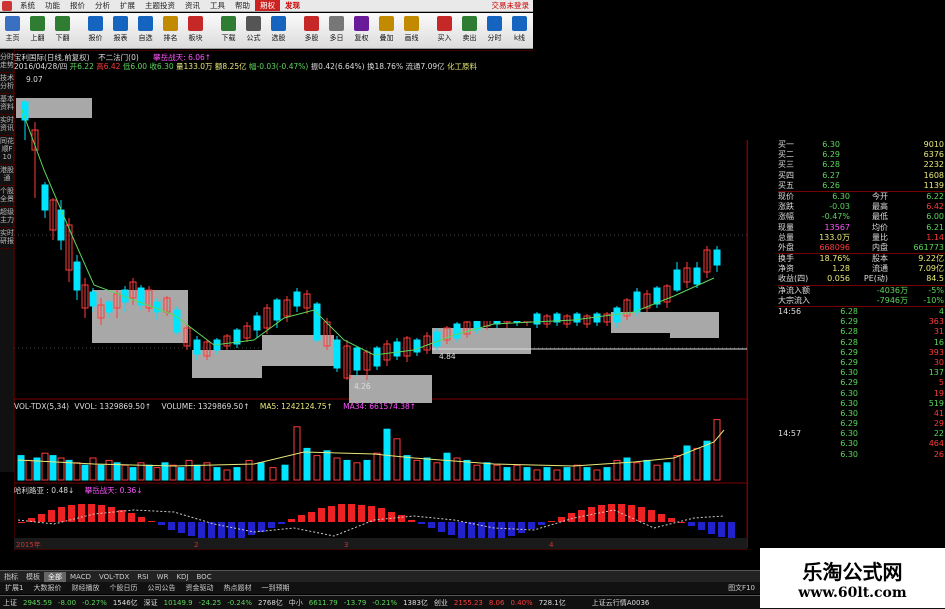 Image resolution: width=945 pixels, height=609 pixels. Describe the element at coordinates (95, 30) in the screenshot. I see `toolbar-button: 报价` at that location.